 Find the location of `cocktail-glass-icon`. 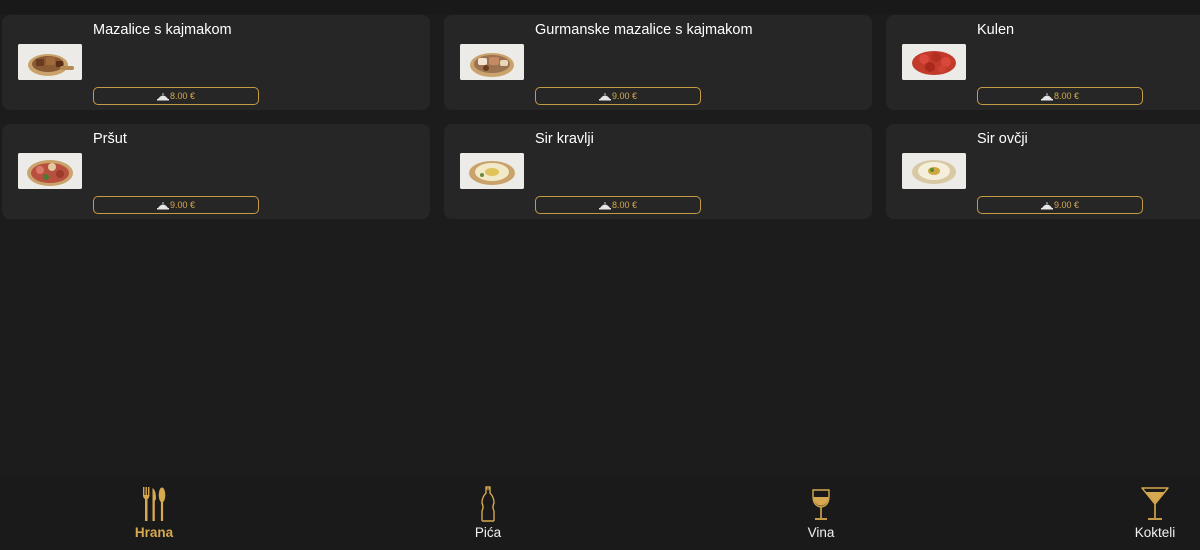

cocktail-glass-icon is located at coordinates (1155, 504).